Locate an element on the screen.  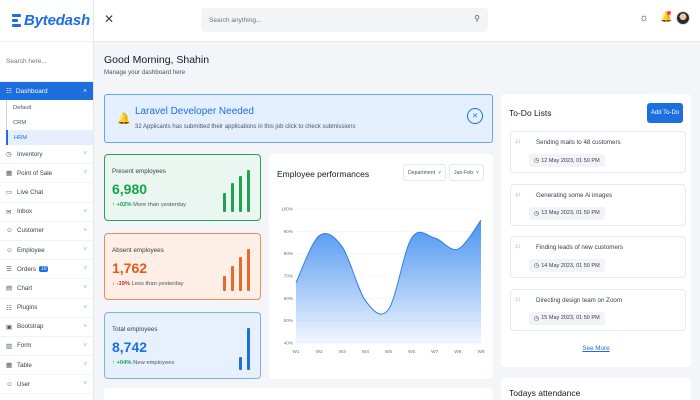
todo-item-name: Directing design team on Zoom is located at coordinates (579, 300).